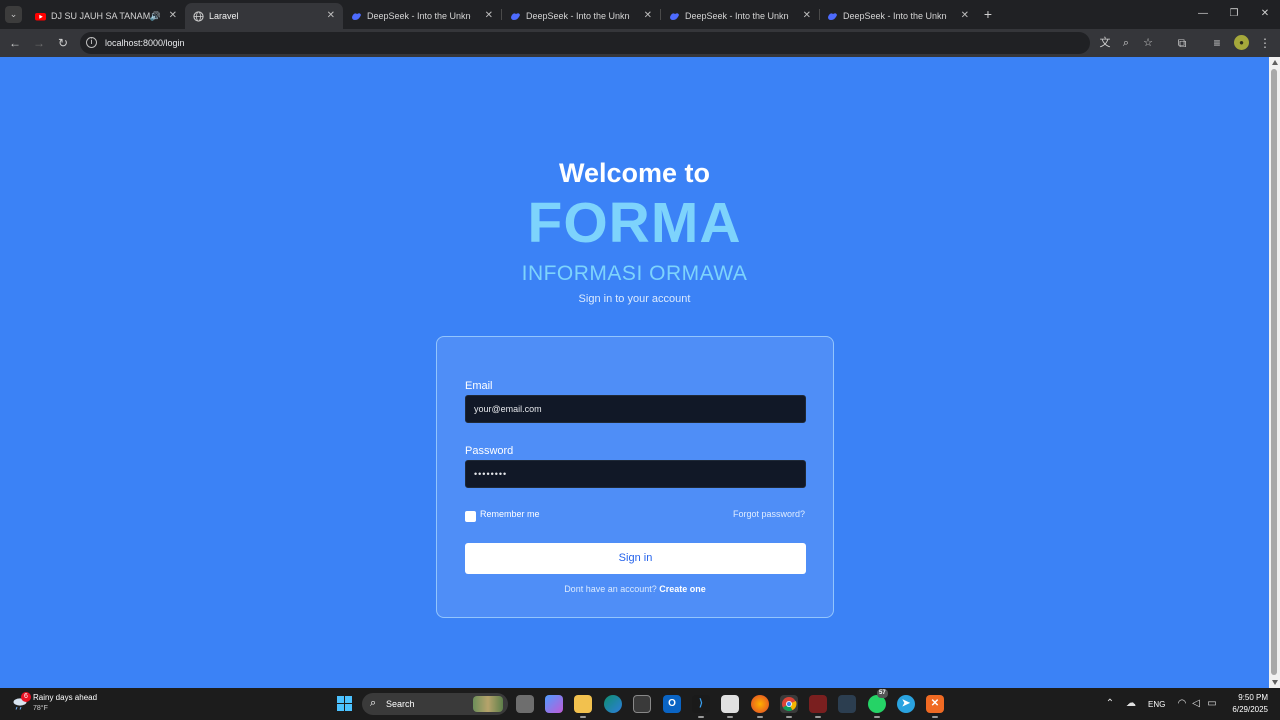 The width and height of the screenshot is (1280, 720). What do you see at coordinates (39, 43) in the screenshot?
I see `forward-icon: →` at bounding box center [39, 43].